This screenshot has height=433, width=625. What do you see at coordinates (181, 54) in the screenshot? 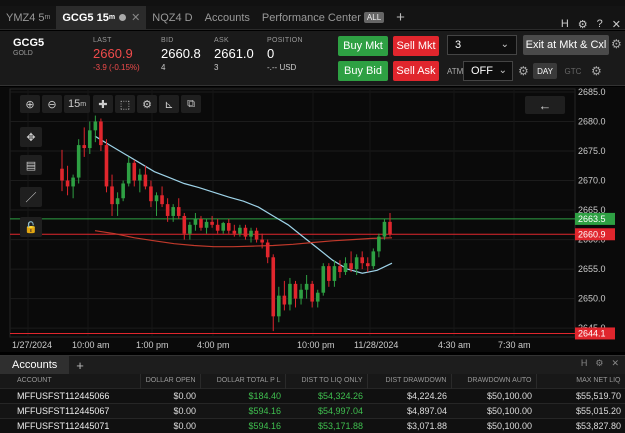
I see `bid-column: BID 2660.8 4` at bounding box center [181, 54].